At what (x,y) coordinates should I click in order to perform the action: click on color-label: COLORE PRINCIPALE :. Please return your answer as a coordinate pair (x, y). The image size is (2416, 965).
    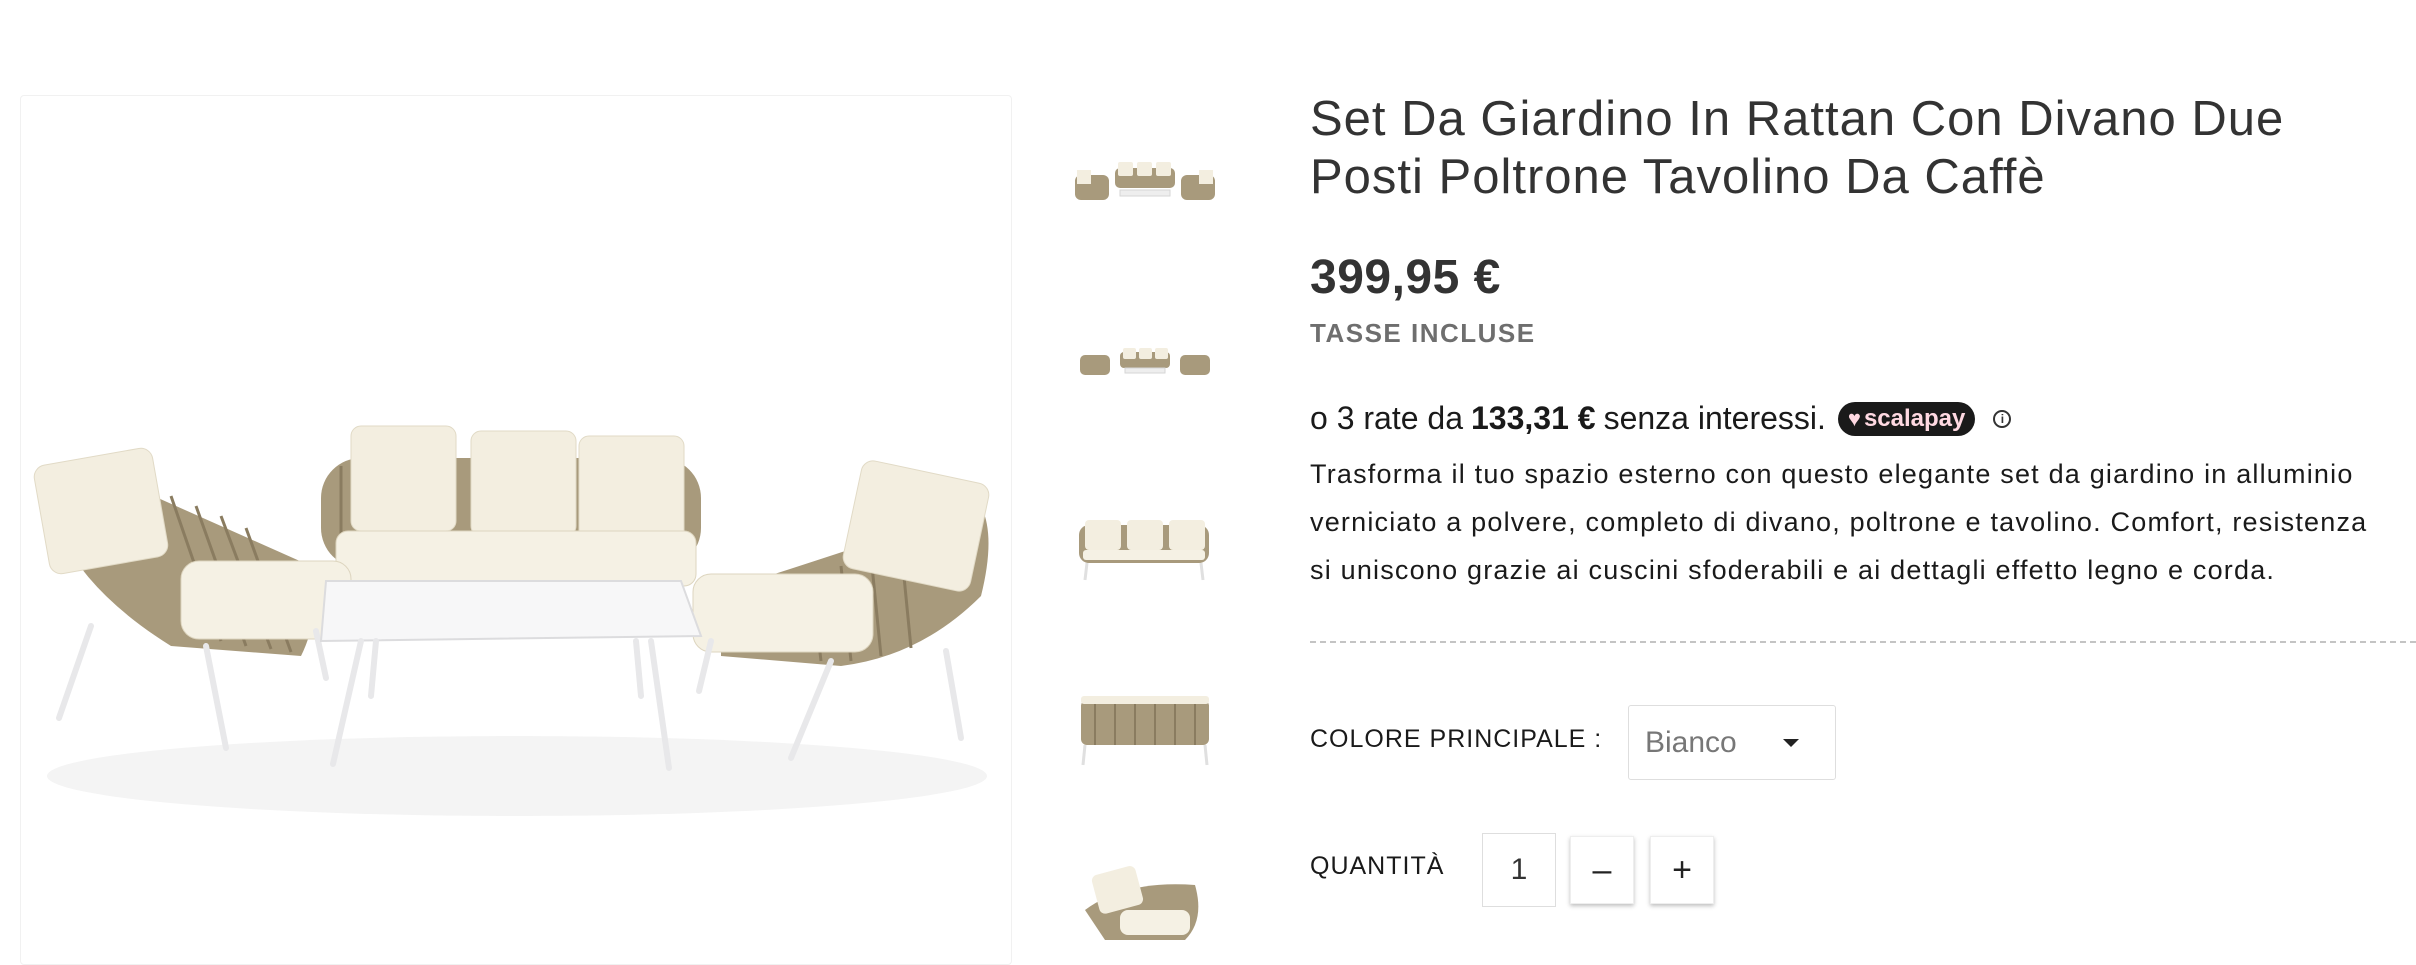
    Looking at the image, I should click on (1456, 739).